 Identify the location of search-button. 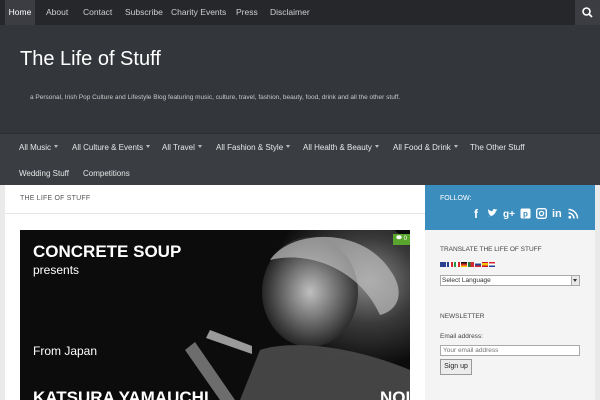
(587, 12).